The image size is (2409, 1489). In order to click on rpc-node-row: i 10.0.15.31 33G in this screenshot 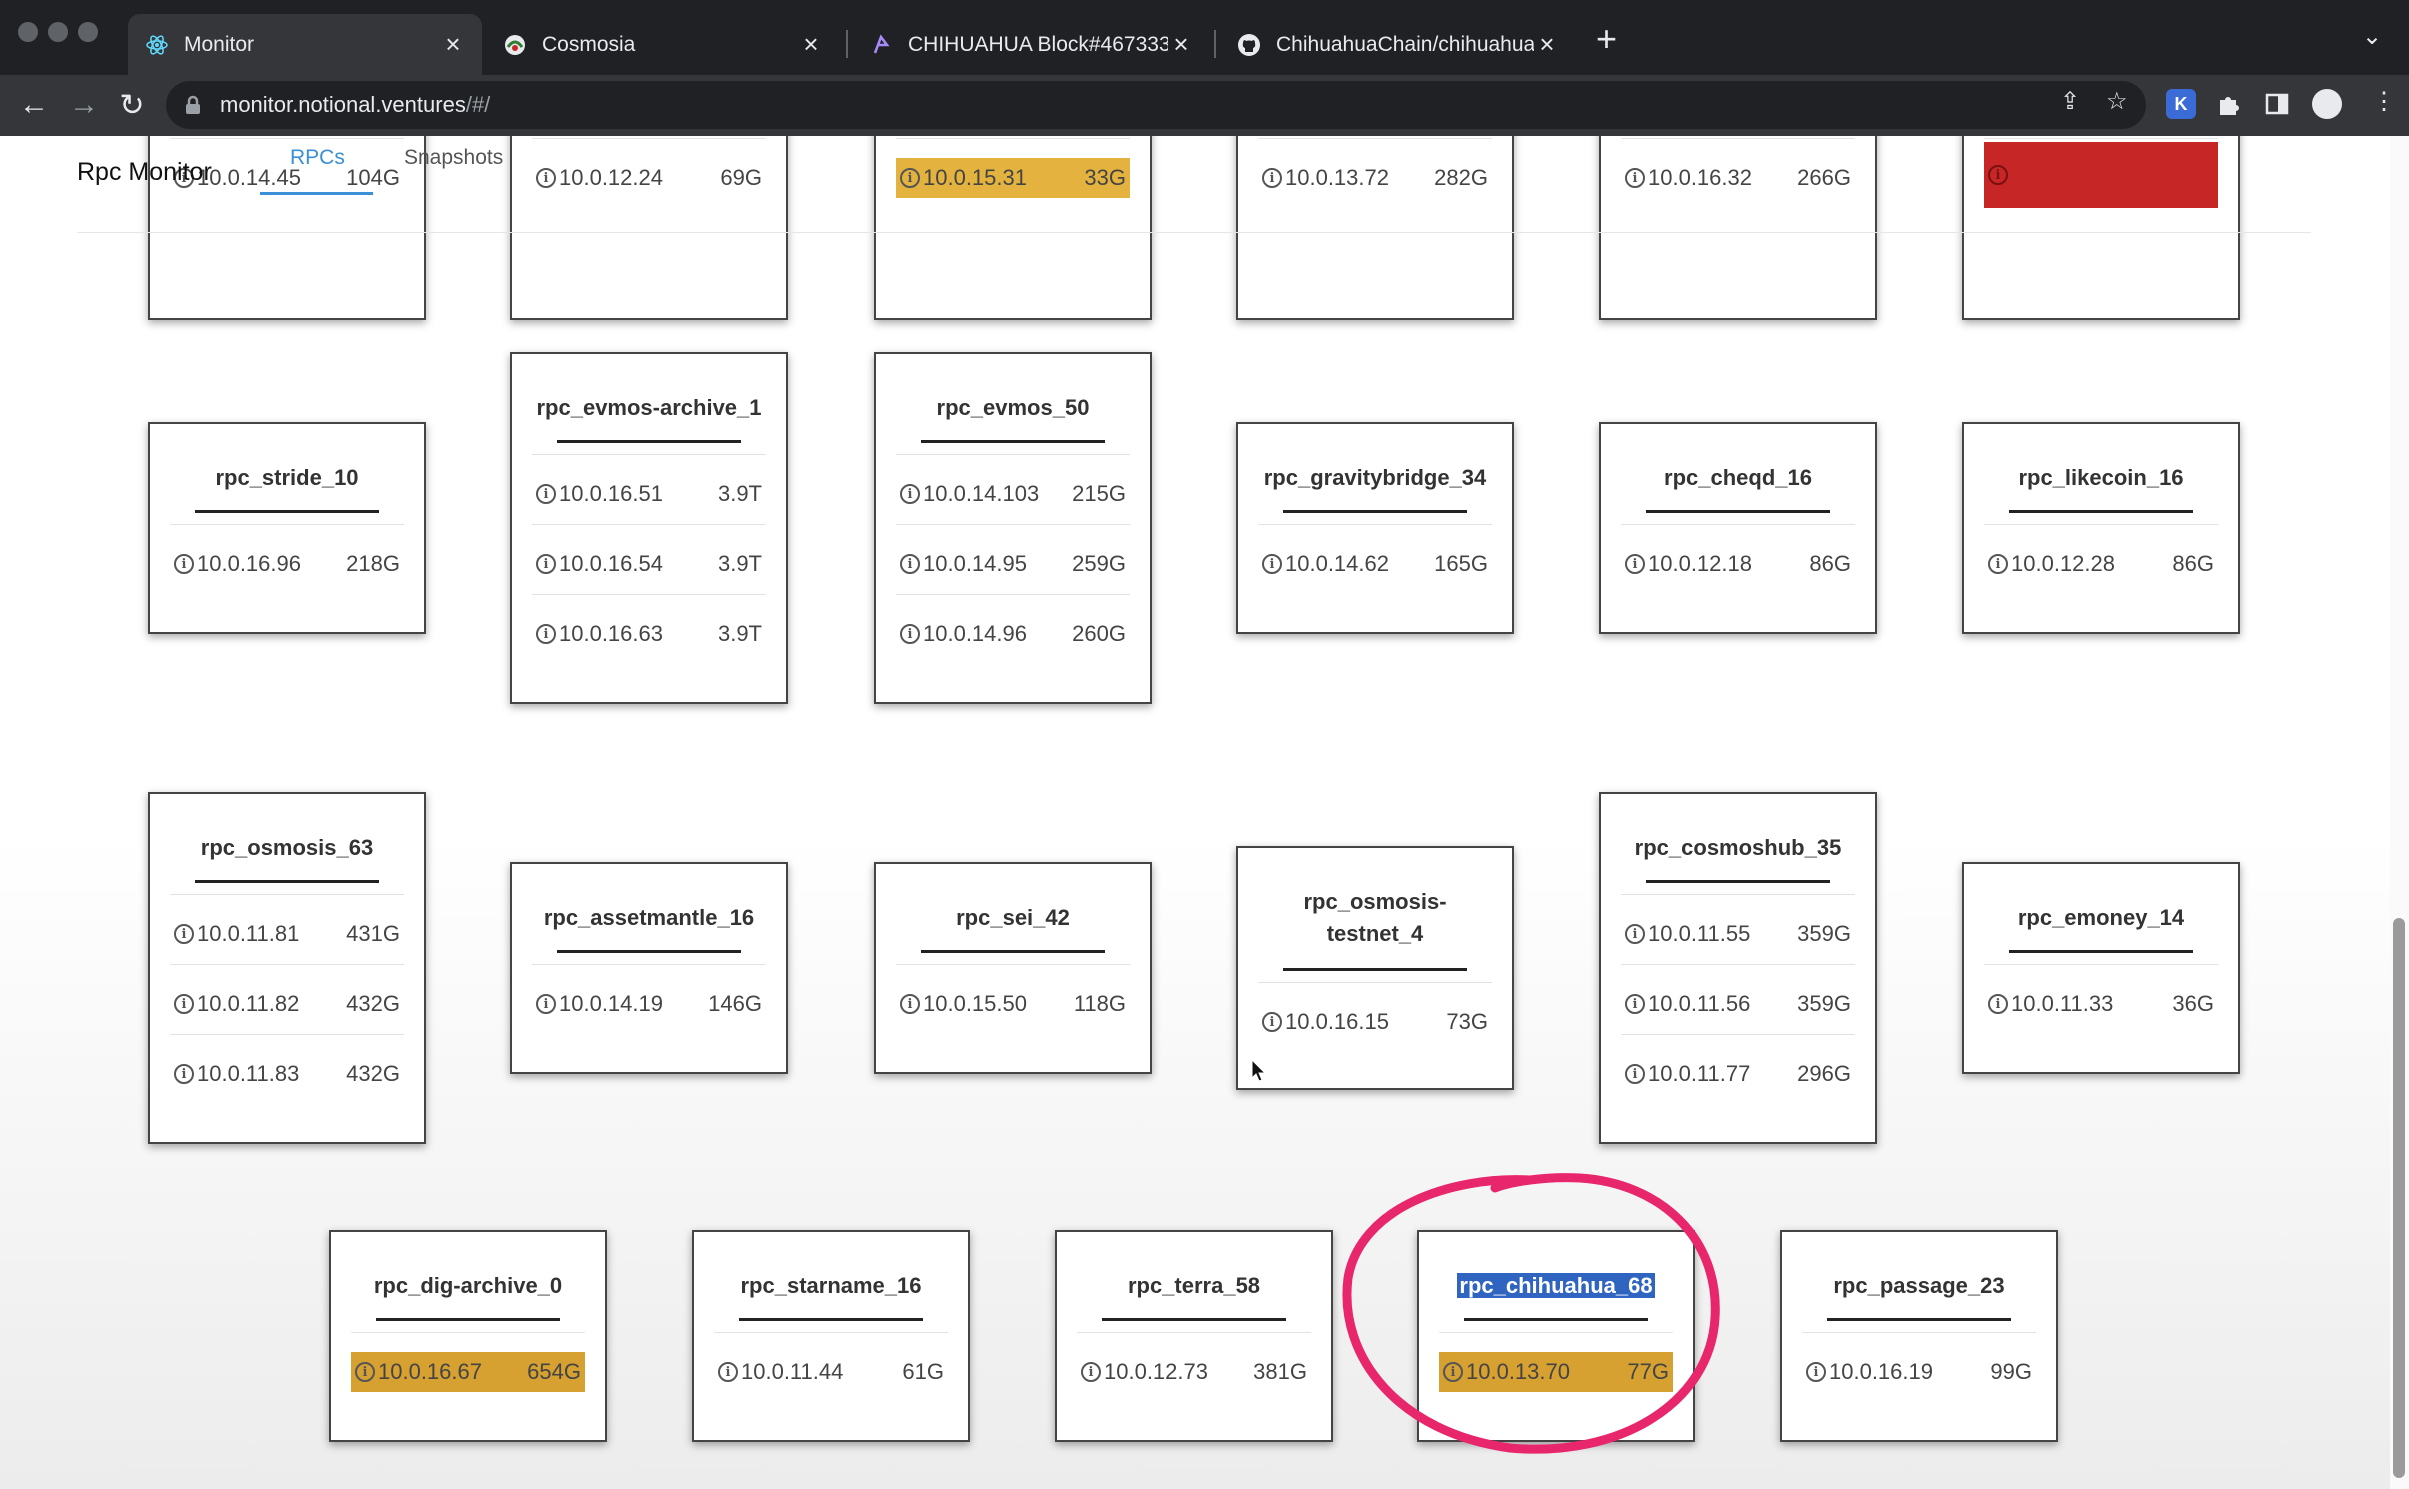, I will do `click(1013, 178)`.